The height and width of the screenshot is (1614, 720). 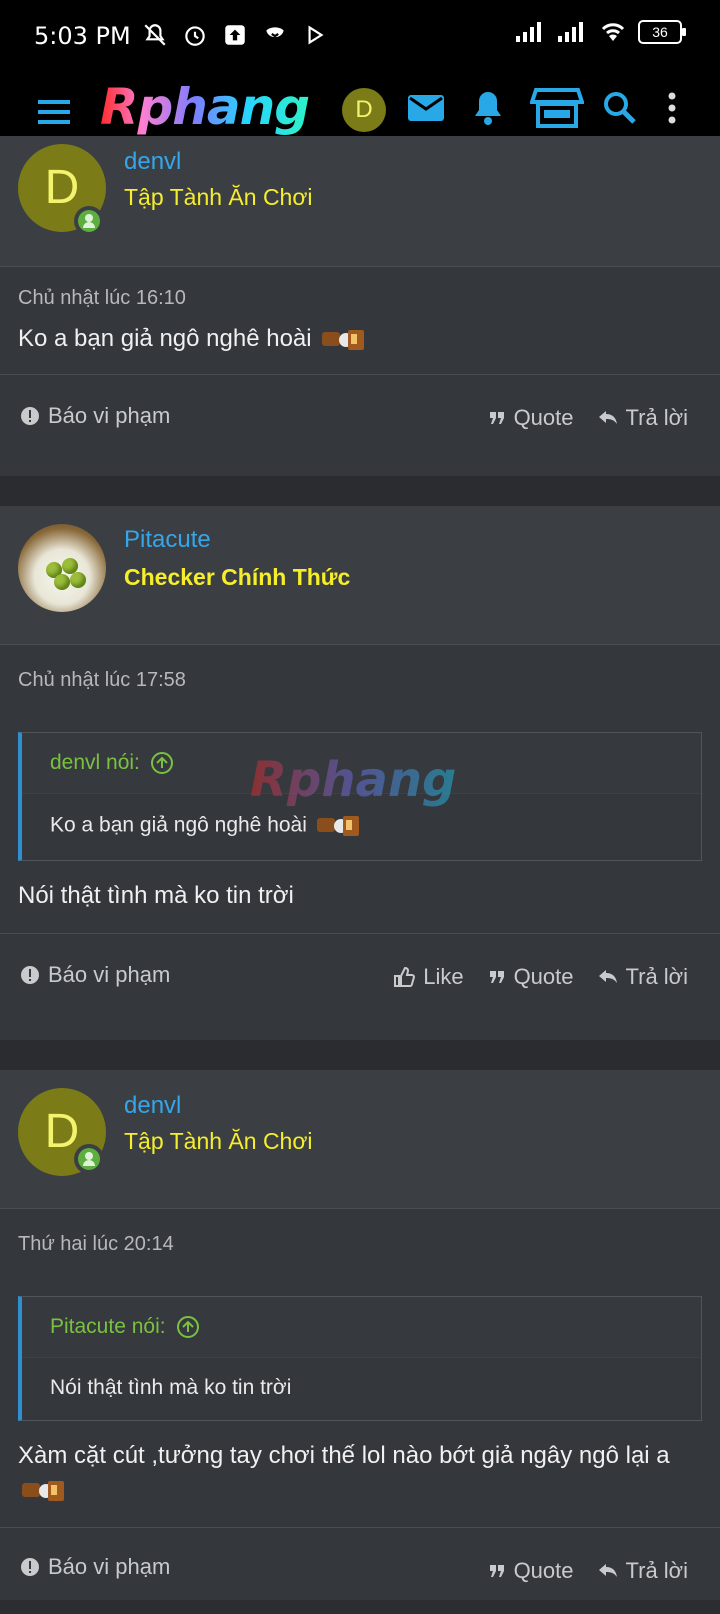 I want to click on post-header: Pitacute Checker Chính Thức, so click(x=360, y=575).